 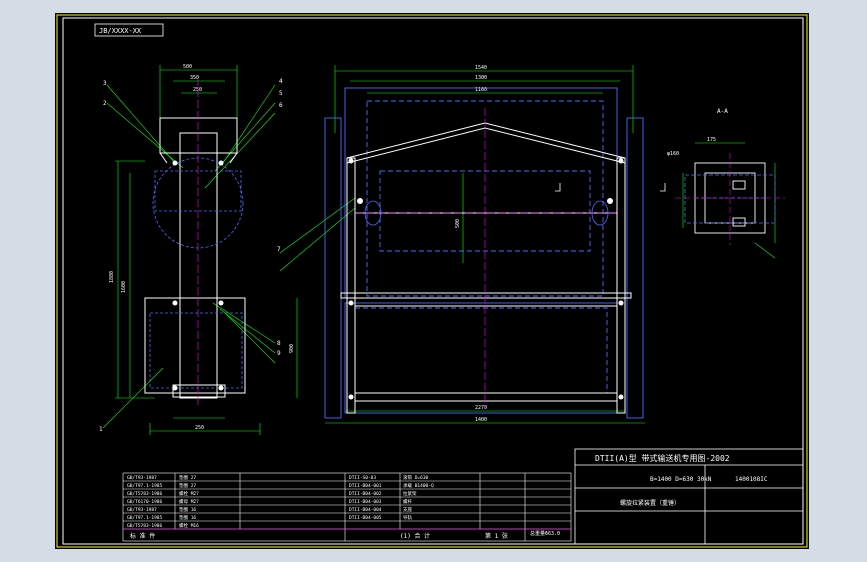 What do you see at coordinates (365, 518) in the screenshot?
I see `parts-mid-code: DTII-B04-005` at bounding box center [365, 518].